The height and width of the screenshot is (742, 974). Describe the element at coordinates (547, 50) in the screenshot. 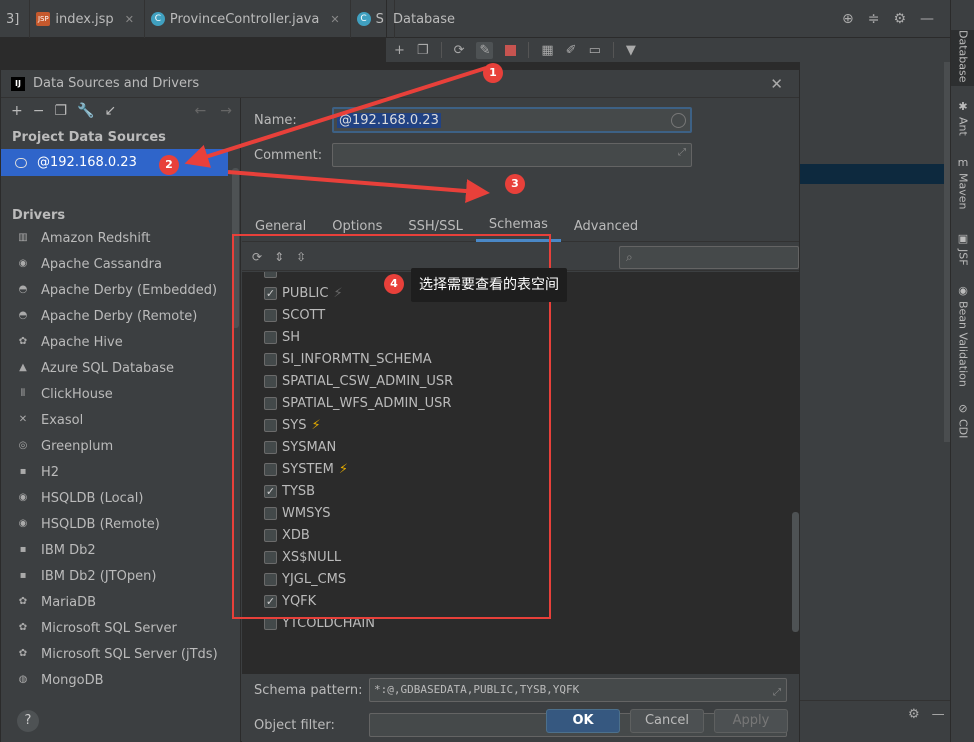

I see `table-icon: ▦` at that location.